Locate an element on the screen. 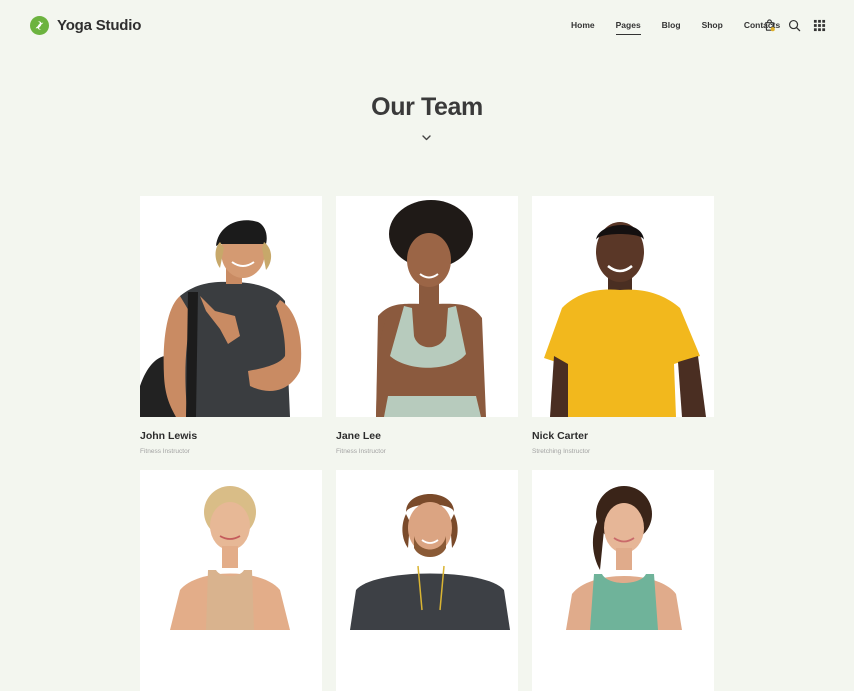 Image resolution: width=854 pixels, height=691 pixels. brand-logo: Yoga Studio is located at coordinates (85, 25).